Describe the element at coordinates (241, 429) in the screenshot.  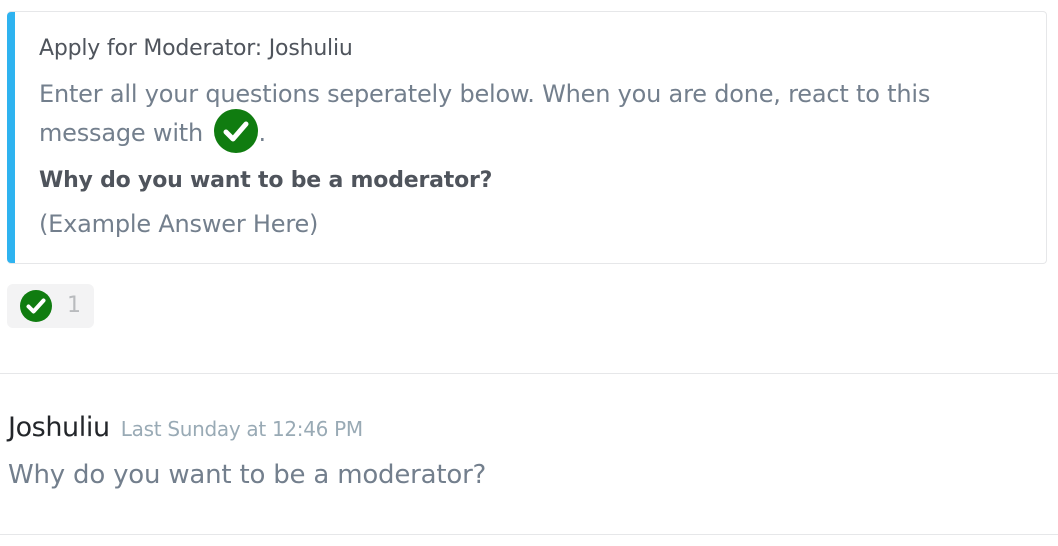
I see `message-timestamp: Last Sunday at 12:46 PM` at that location.